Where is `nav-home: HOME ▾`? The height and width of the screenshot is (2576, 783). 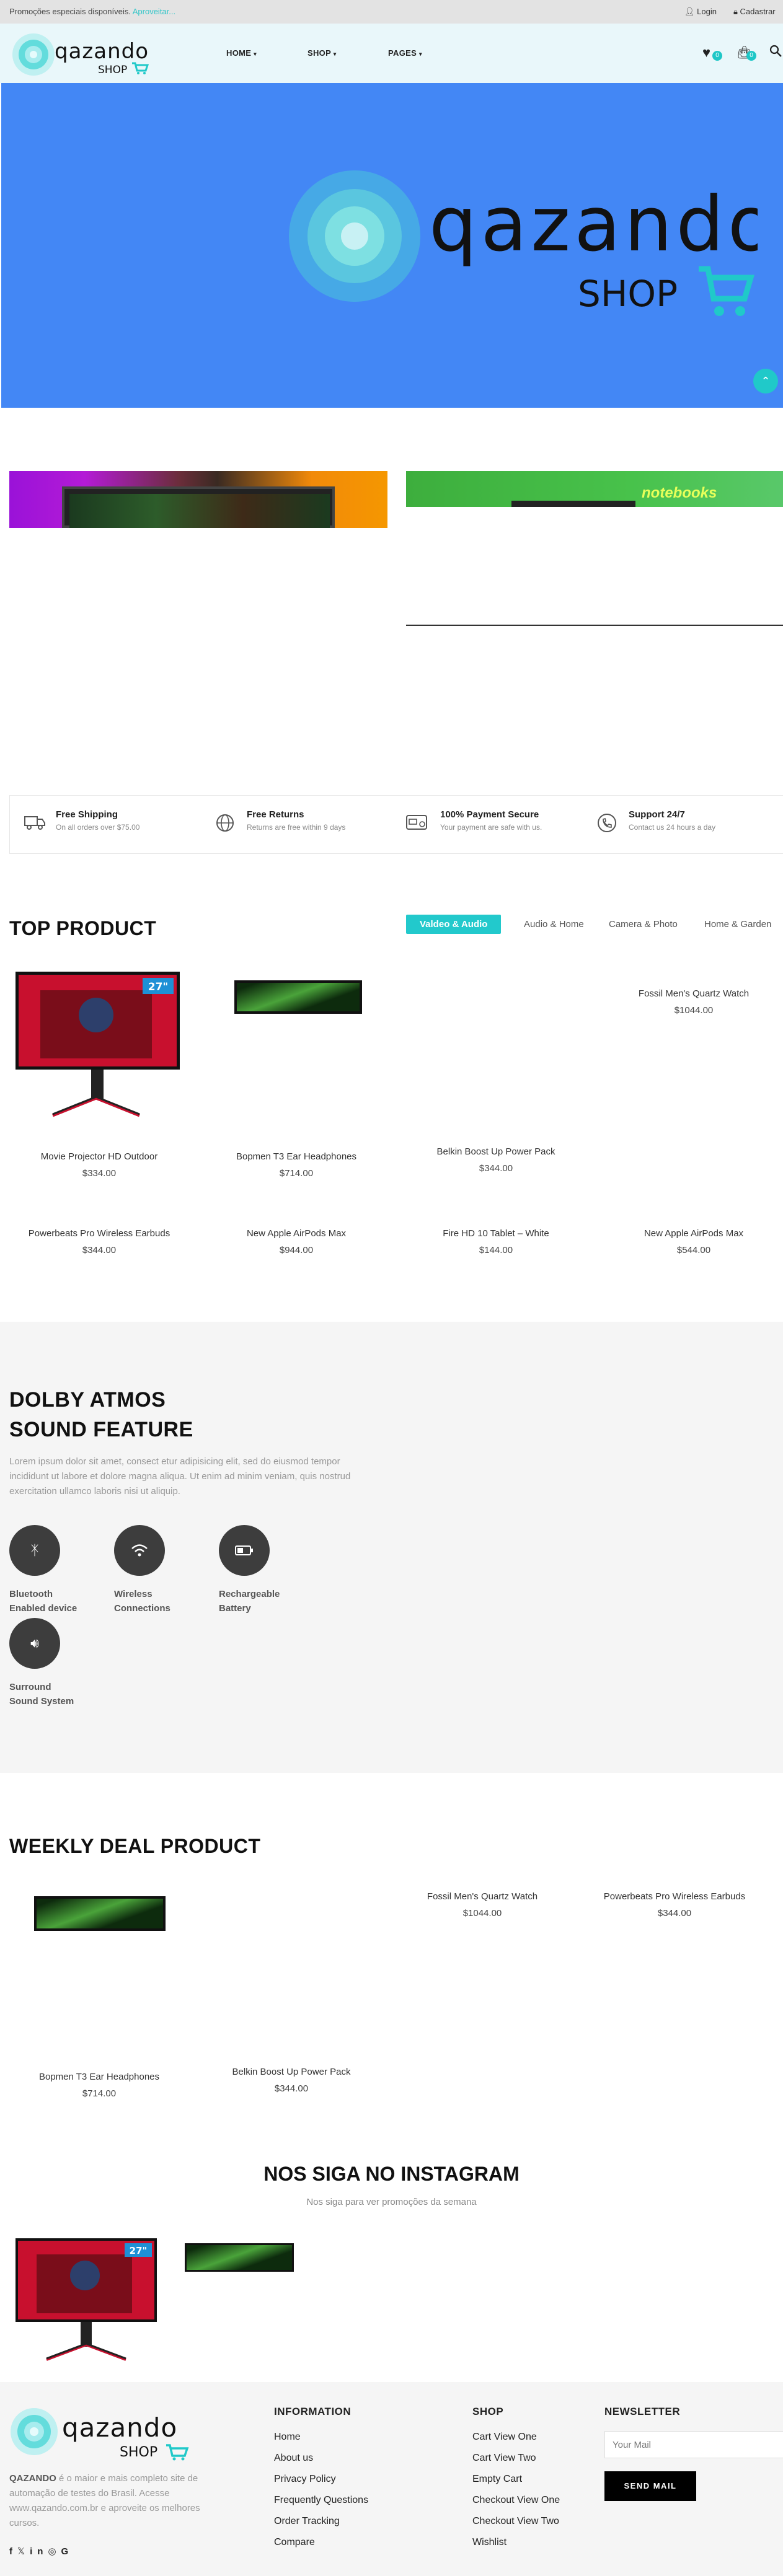 nav-home: HOME ▾ is located at coordinates (241, 53).